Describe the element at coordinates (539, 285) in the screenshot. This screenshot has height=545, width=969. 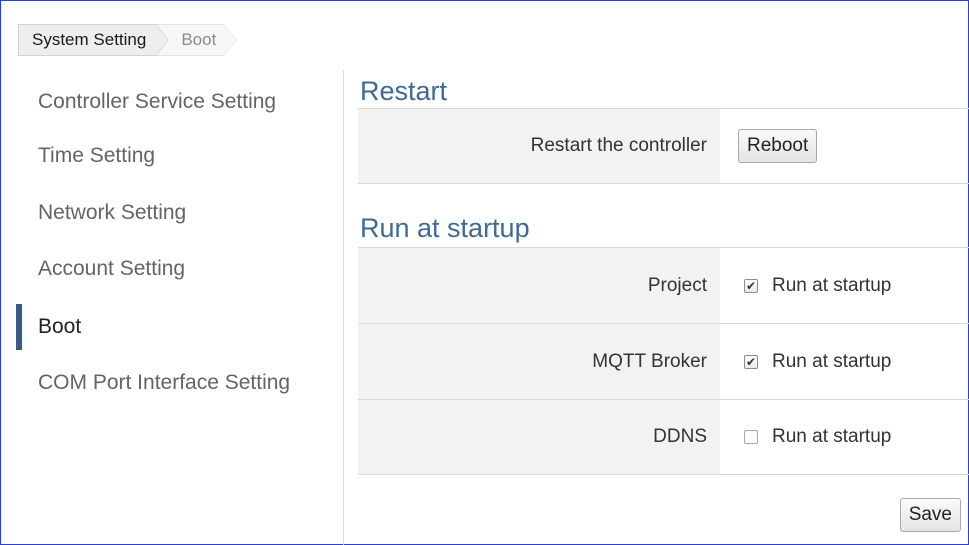
I see `startup-label-project: Project` at that location.